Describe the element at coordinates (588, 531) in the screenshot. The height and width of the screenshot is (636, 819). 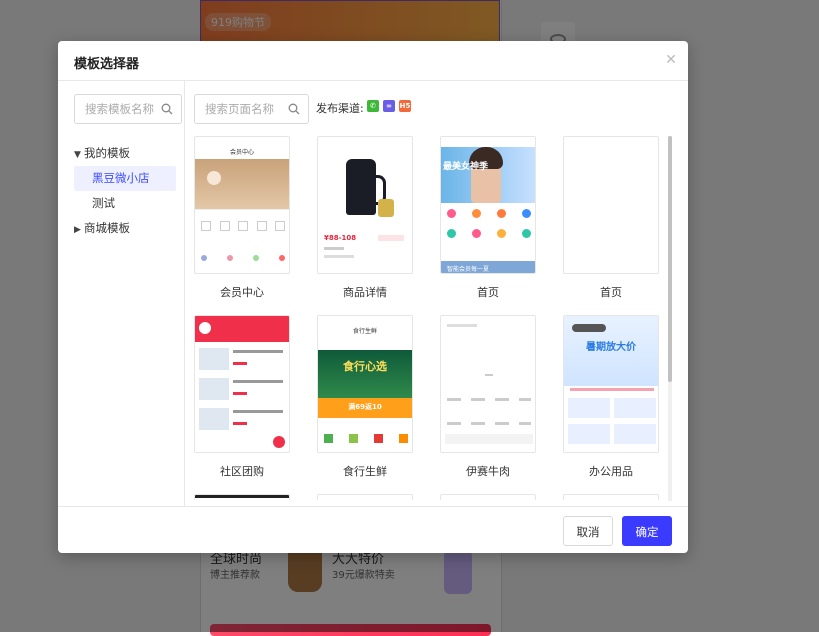
I see `cancel-button: 取消` at that location.